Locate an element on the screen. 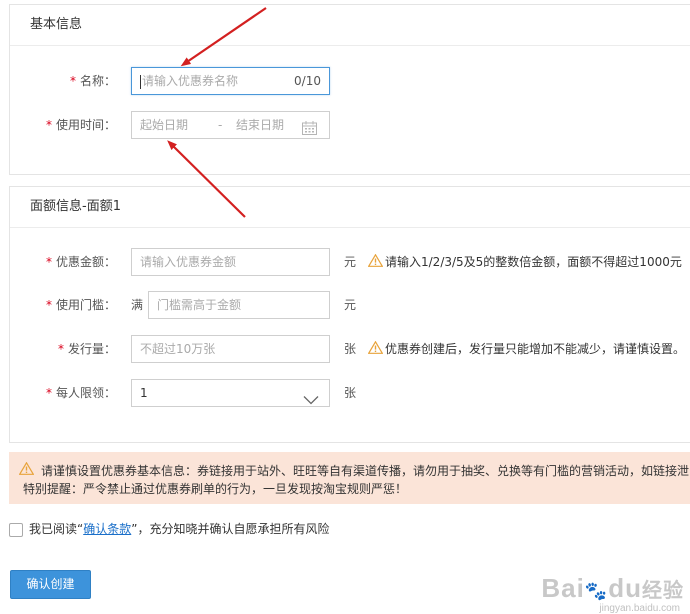 Image resolution: width=690 pixels, height=614 pixels. discount-placeholder: 请输入优惠券金额 is located at coordinates (188, 262).